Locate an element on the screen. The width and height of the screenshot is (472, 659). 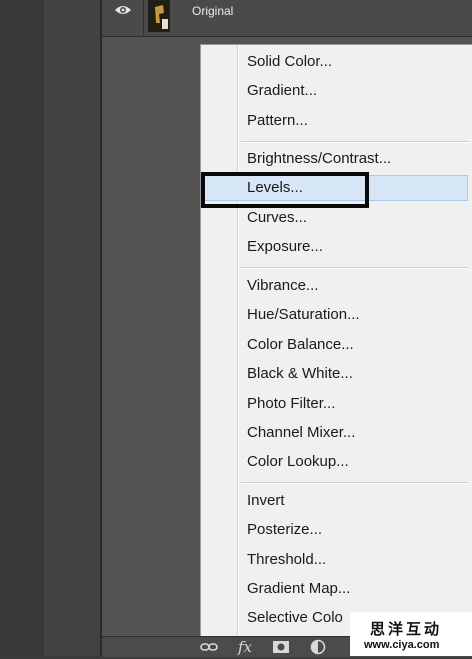
left-dark-strip is located at coordinates (22, 328).